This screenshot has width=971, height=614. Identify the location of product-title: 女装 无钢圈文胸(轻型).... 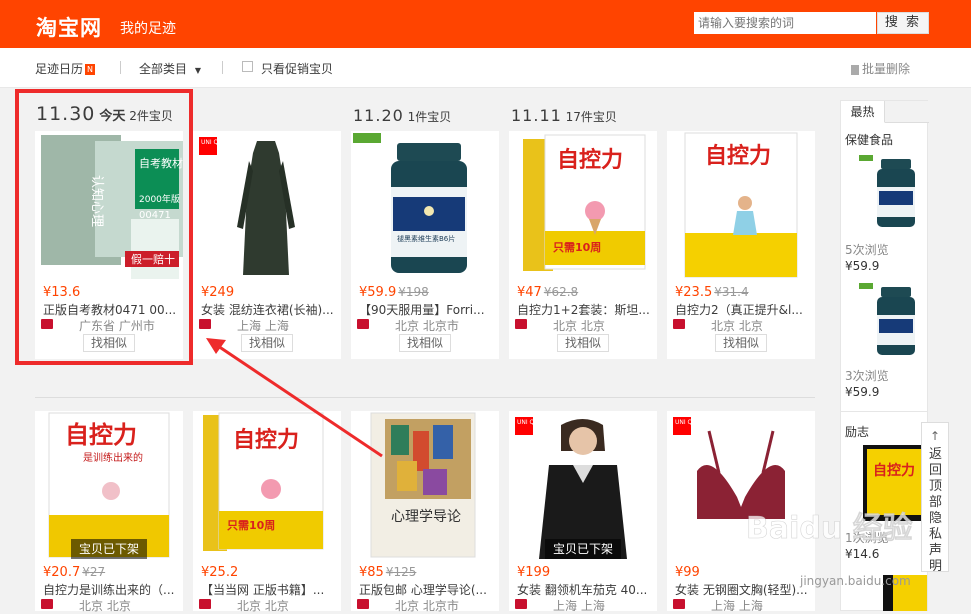
(743, 589).